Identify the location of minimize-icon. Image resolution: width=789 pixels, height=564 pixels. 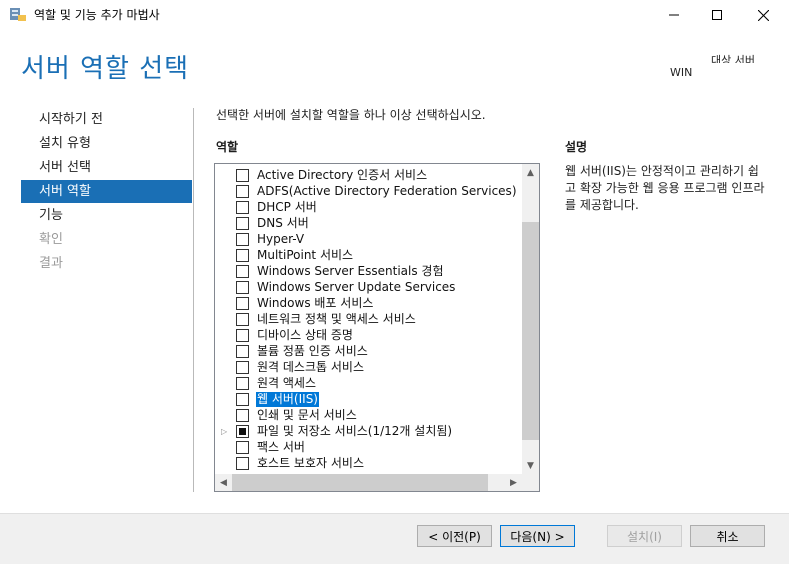
(674, 15).